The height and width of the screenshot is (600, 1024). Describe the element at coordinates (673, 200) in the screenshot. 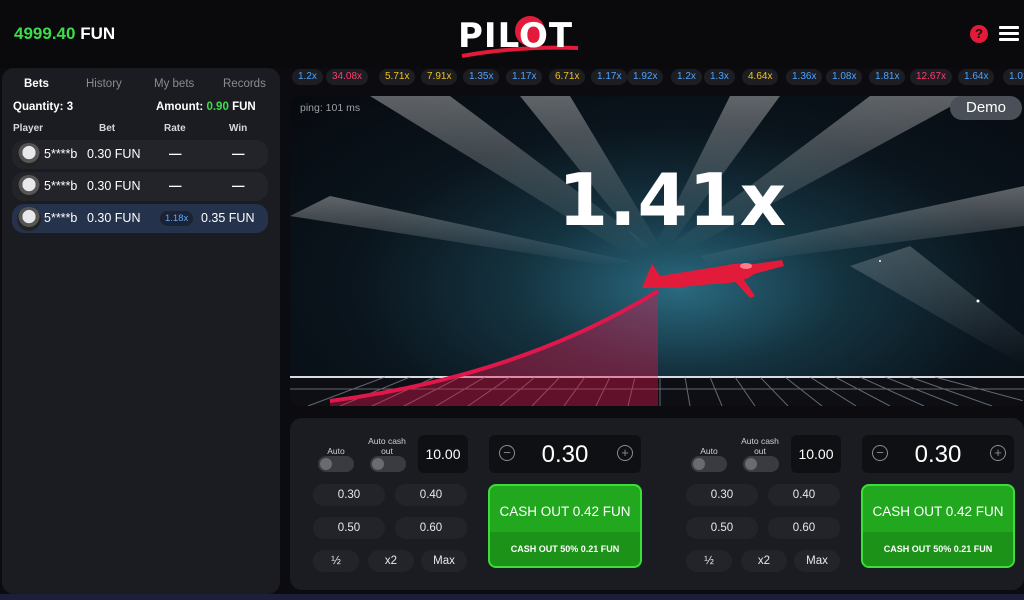

I see `current-multiplier: 1.41x` at that location.